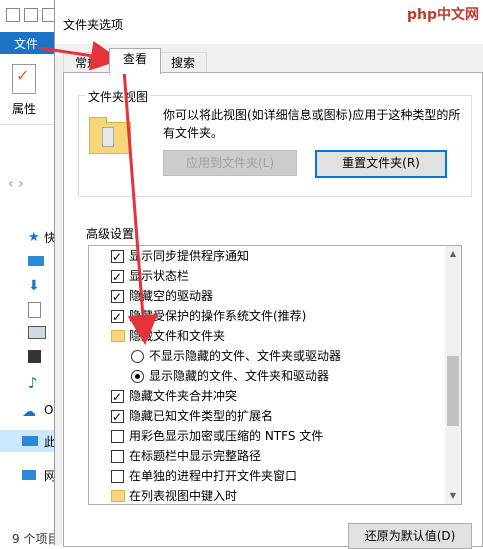 Image resolution: width=483 pixels, height=549 pixels. Describe the element at coordinates (213, 476) in the screenshot. I see `list-item-label: 在单独的进程中打开文件夹窗口` at that location.